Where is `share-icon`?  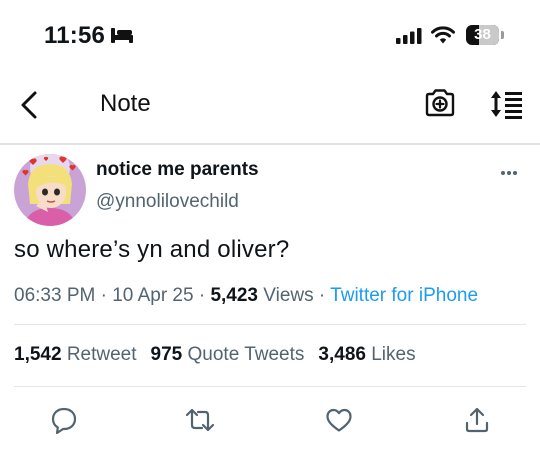 share-icon is located at coordinates (477, 420).